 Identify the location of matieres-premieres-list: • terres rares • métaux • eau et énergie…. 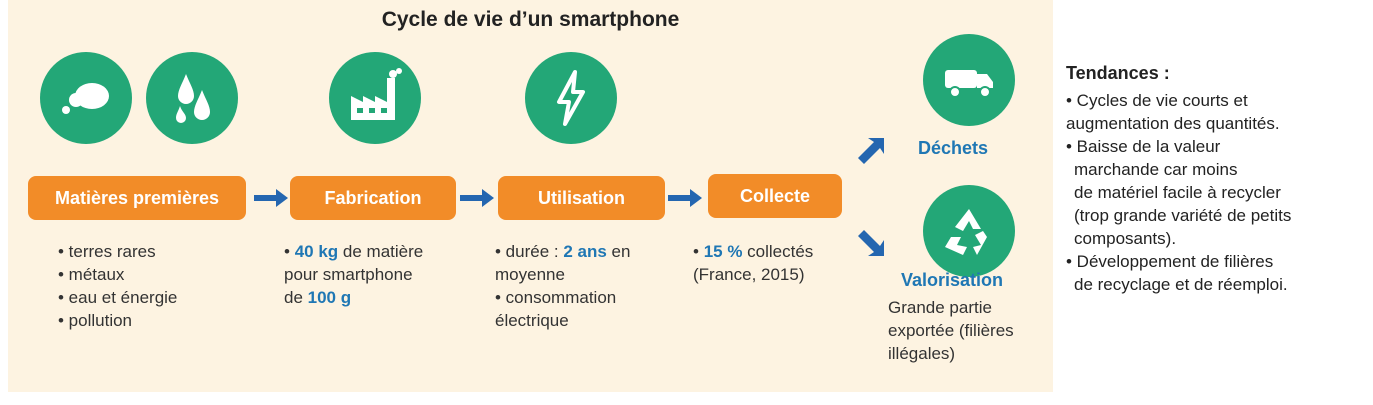
(117, 286).